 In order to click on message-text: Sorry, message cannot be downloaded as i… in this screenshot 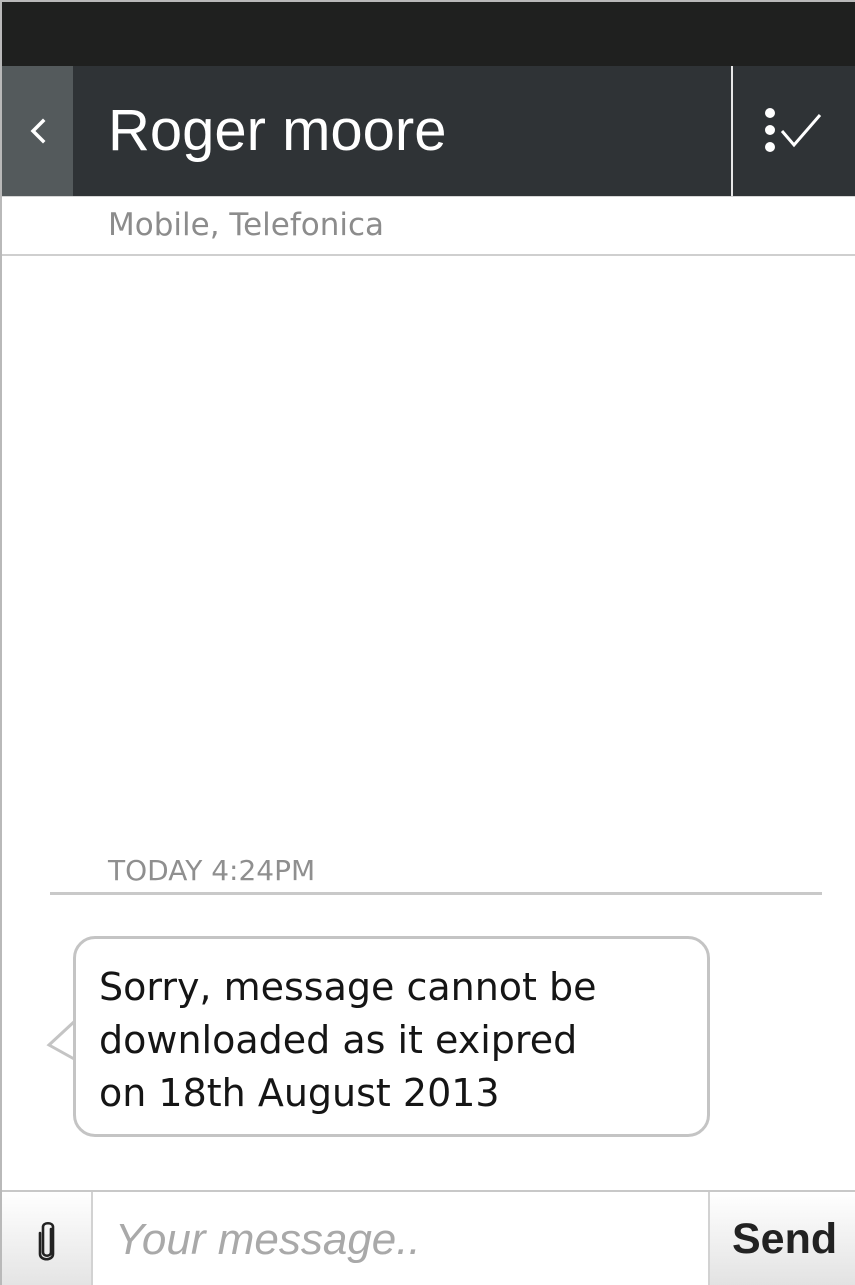, I will do `click(348, 1040)`.